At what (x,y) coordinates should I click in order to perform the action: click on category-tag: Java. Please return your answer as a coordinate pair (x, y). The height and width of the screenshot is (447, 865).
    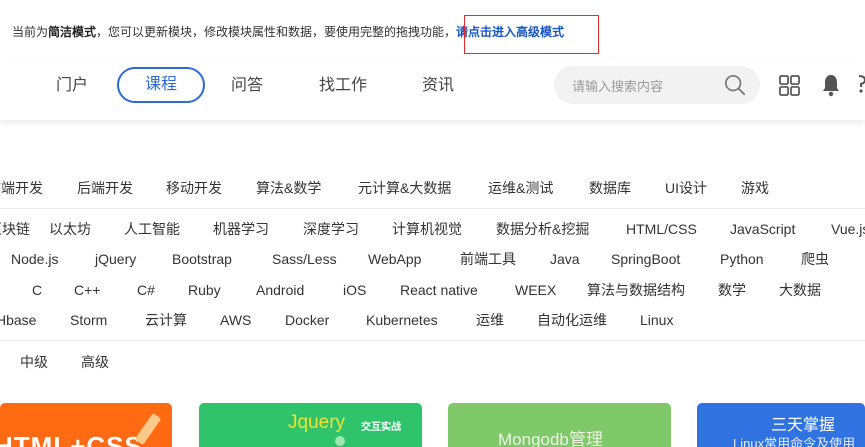
    Looking at the image, I should click on (565, 259).